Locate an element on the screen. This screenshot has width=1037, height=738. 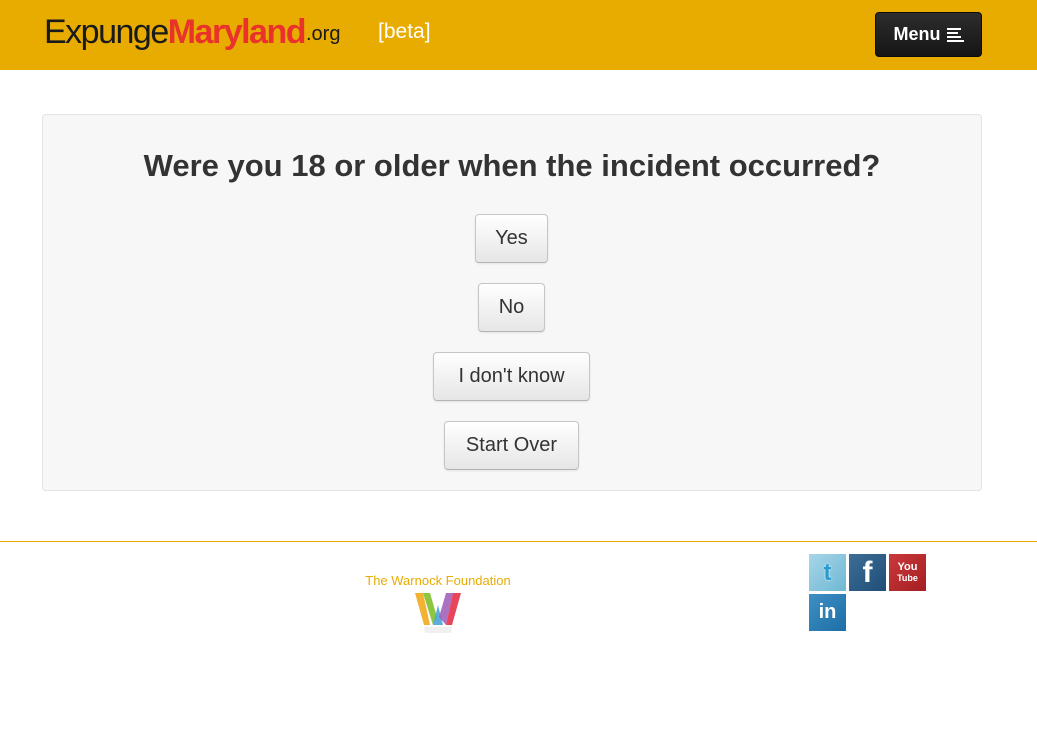
facebook-icon: f is located at coordinates (867, 572).